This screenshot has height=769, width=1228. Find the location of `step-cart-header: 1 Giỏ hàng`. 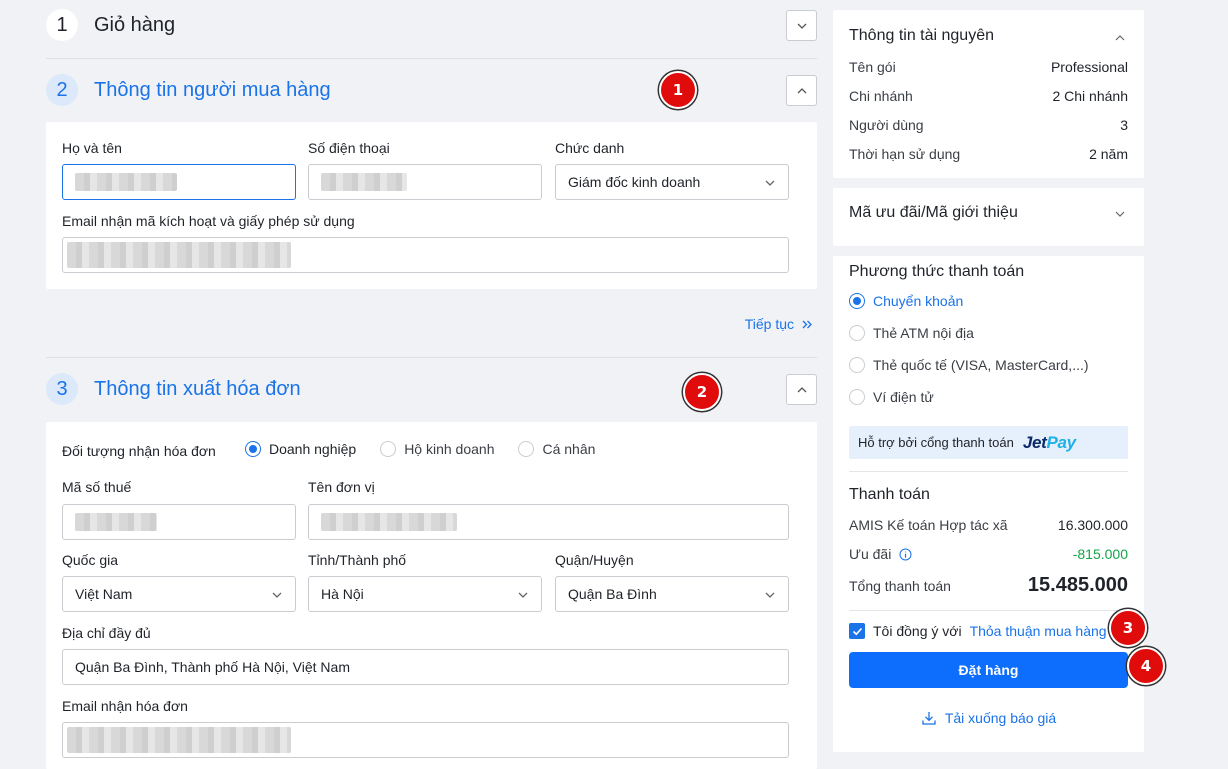

step-cart-header: 1 Giỏ hàng is located at coordinates (431, 27).